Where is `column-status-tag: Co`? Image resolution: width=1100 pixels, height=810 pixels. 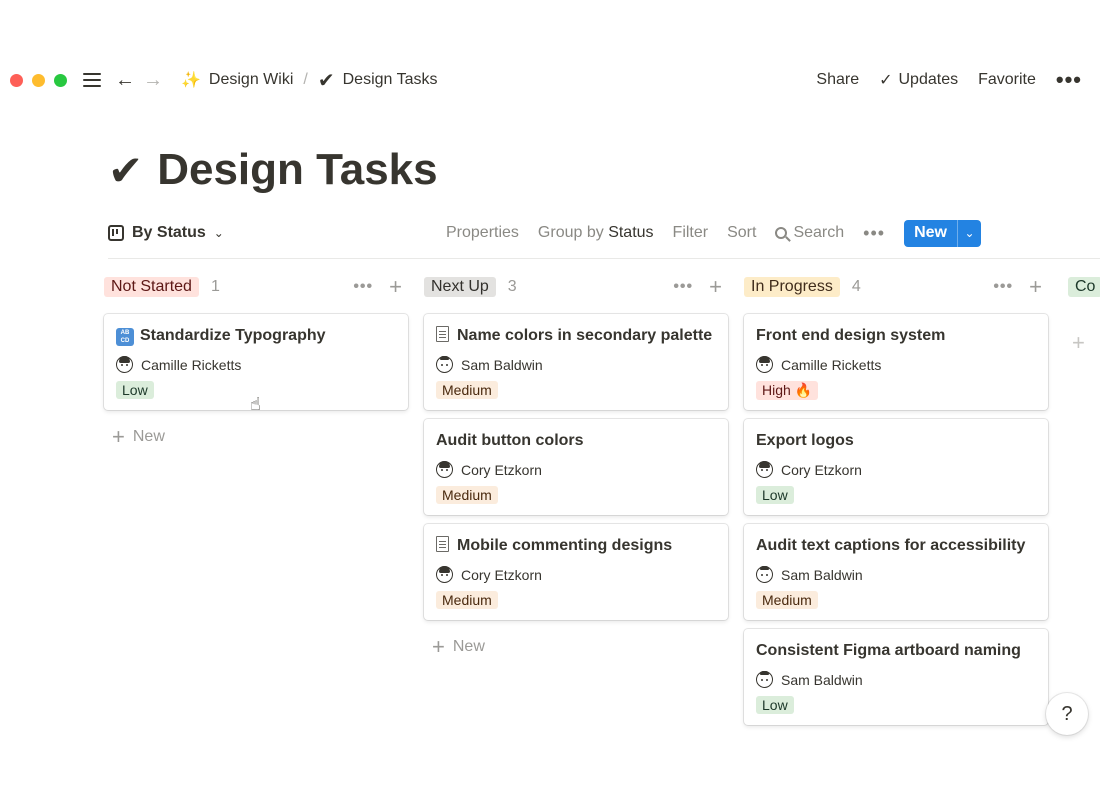 column-status-tag: Co is located at coordinates (1084, 287).